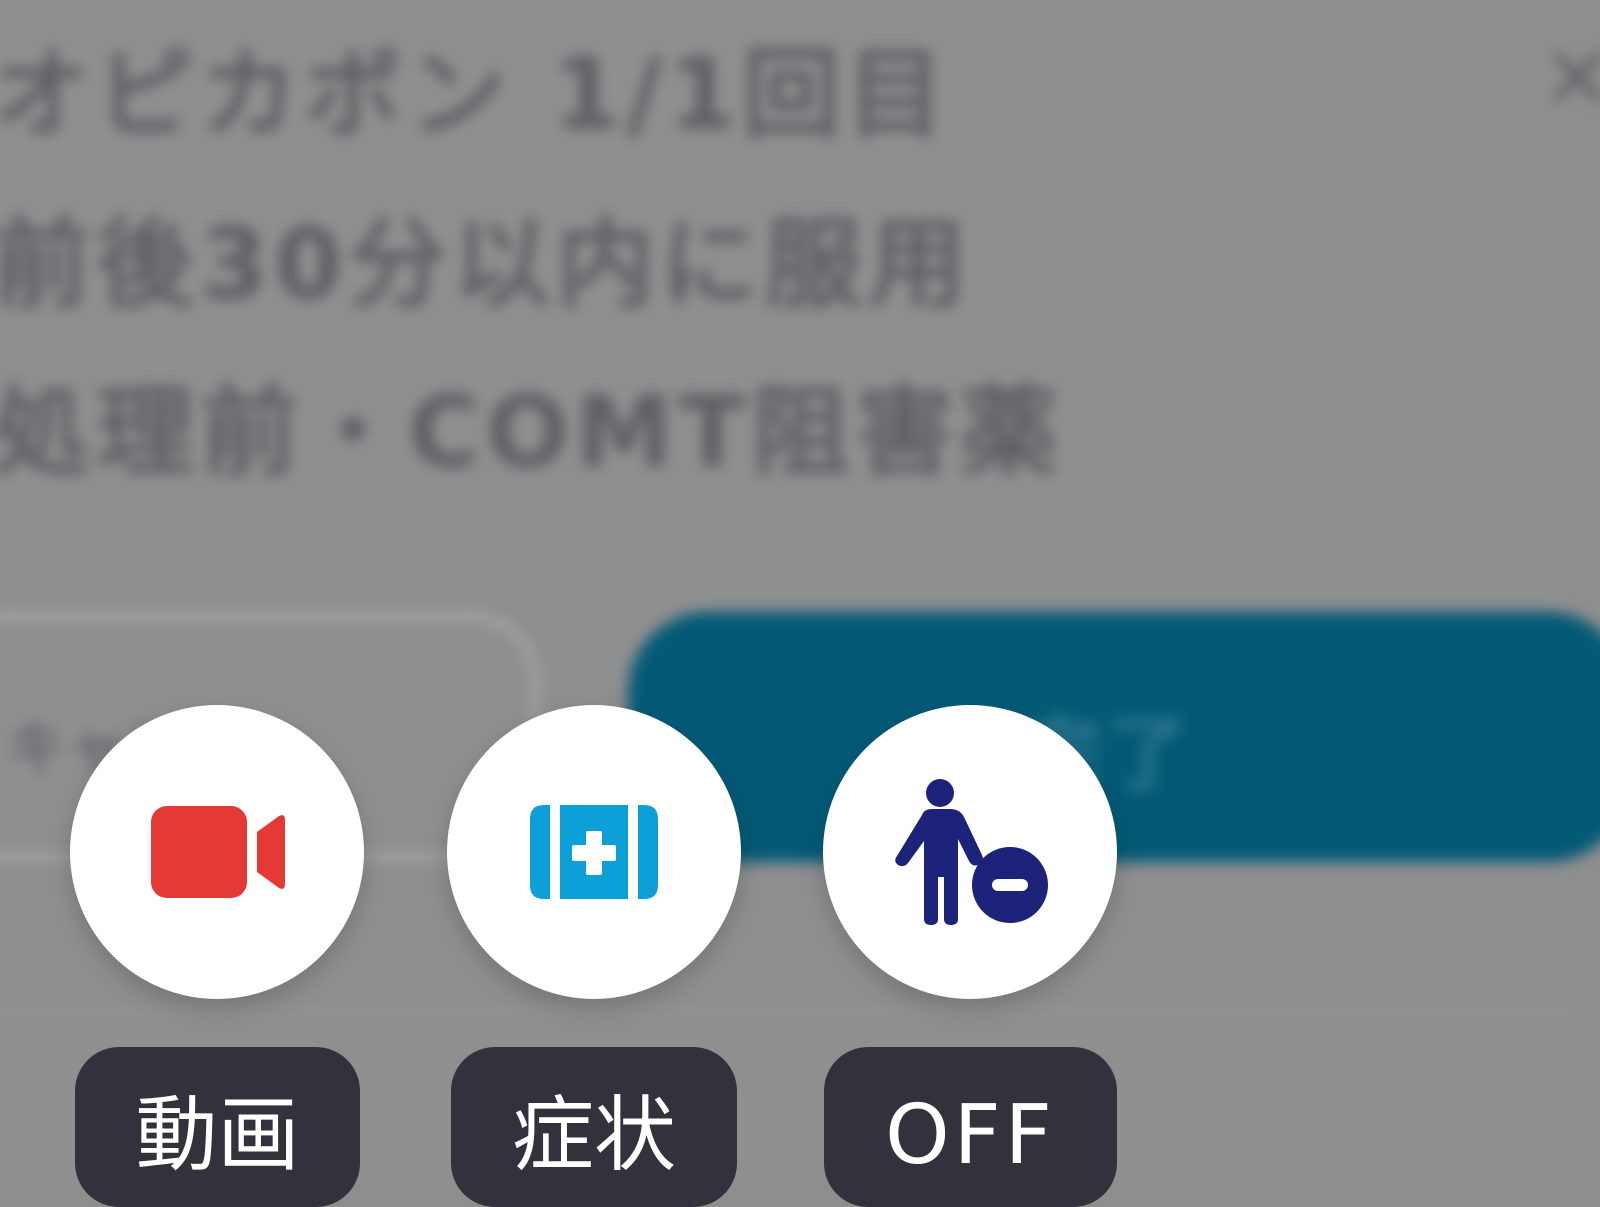 The image size is (1600, 1207). I want to click on video-action-button, so click(217, 852).